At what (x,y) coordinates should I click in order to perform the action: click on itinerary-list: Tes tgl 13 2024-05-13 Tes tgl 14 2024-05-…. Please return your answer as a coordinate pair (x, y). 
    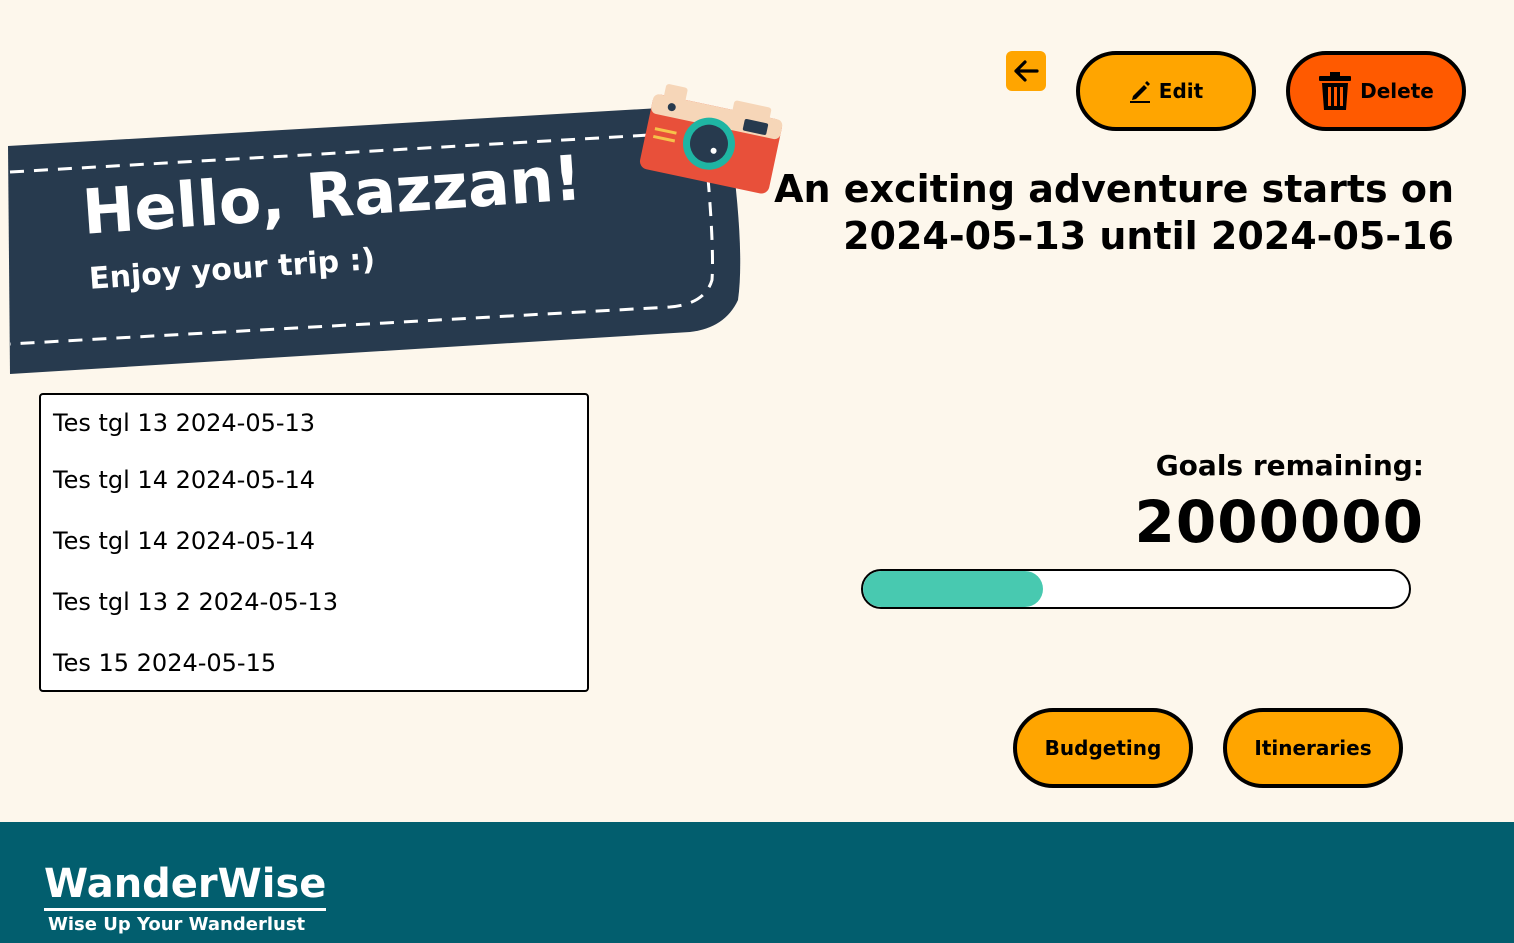
    Looking at the image, I should click on (314, 542).